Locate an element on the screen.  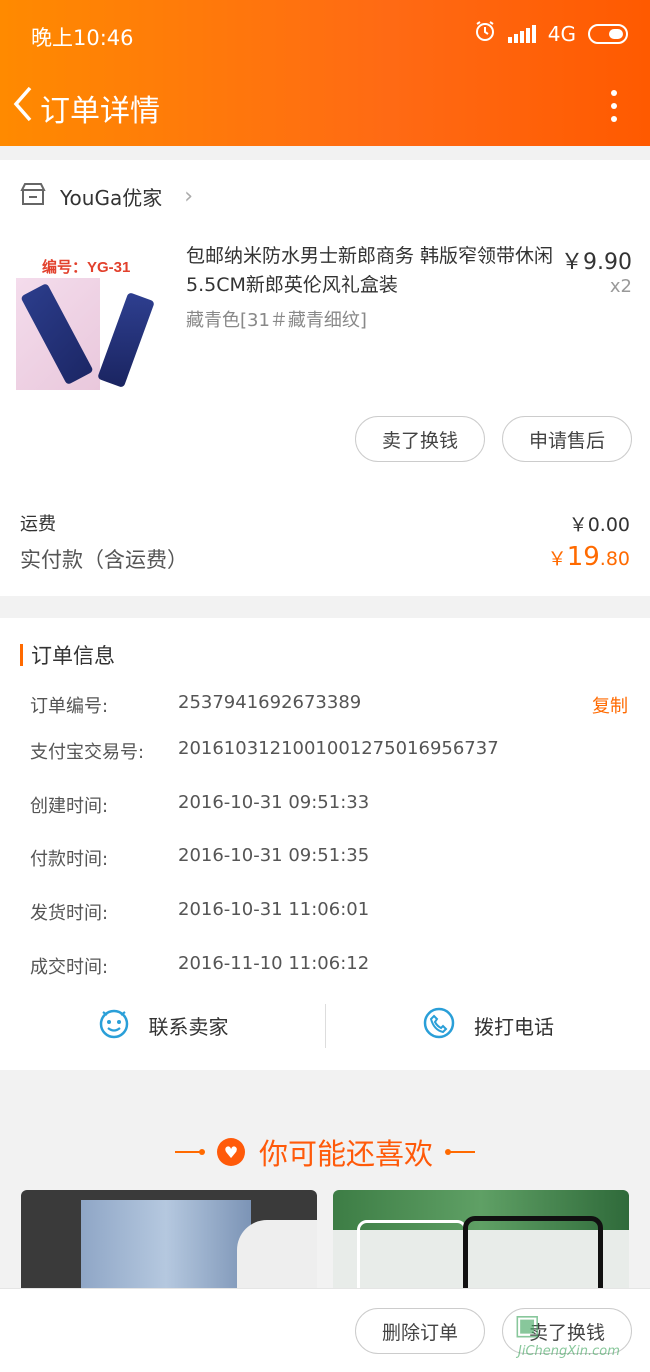
alipay-trade-value: 2016103121001001275016956737 is located at coordinates (338, 748).